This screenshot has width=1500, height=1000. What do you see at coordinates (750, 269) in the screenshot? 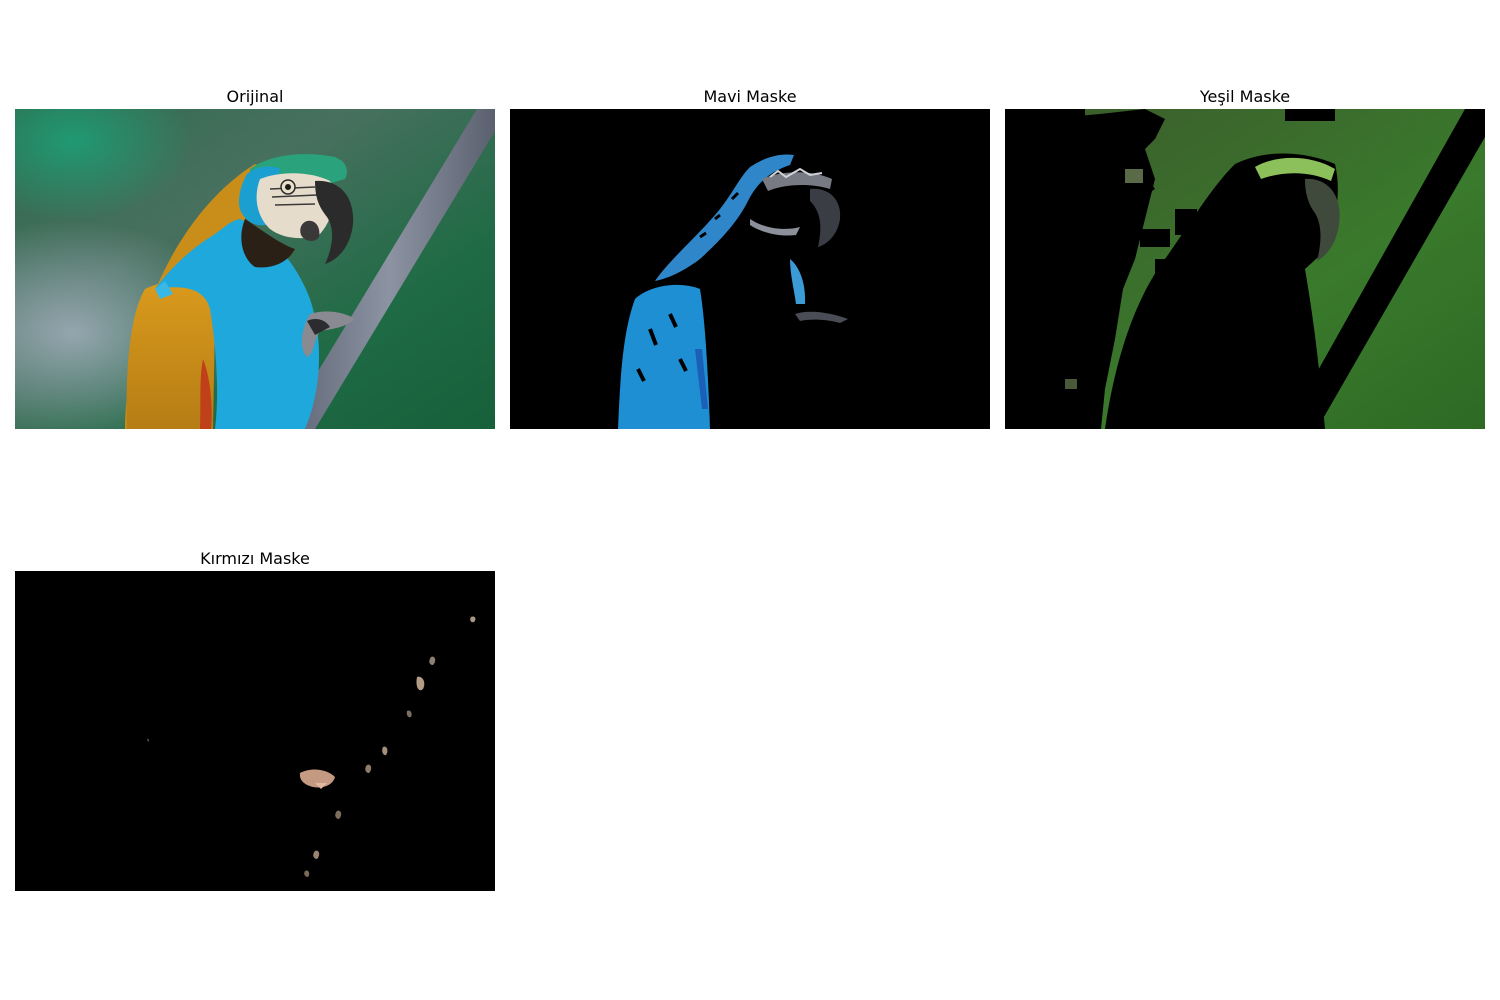
I see `blue-mask-image` at bounding box center [750, 269].